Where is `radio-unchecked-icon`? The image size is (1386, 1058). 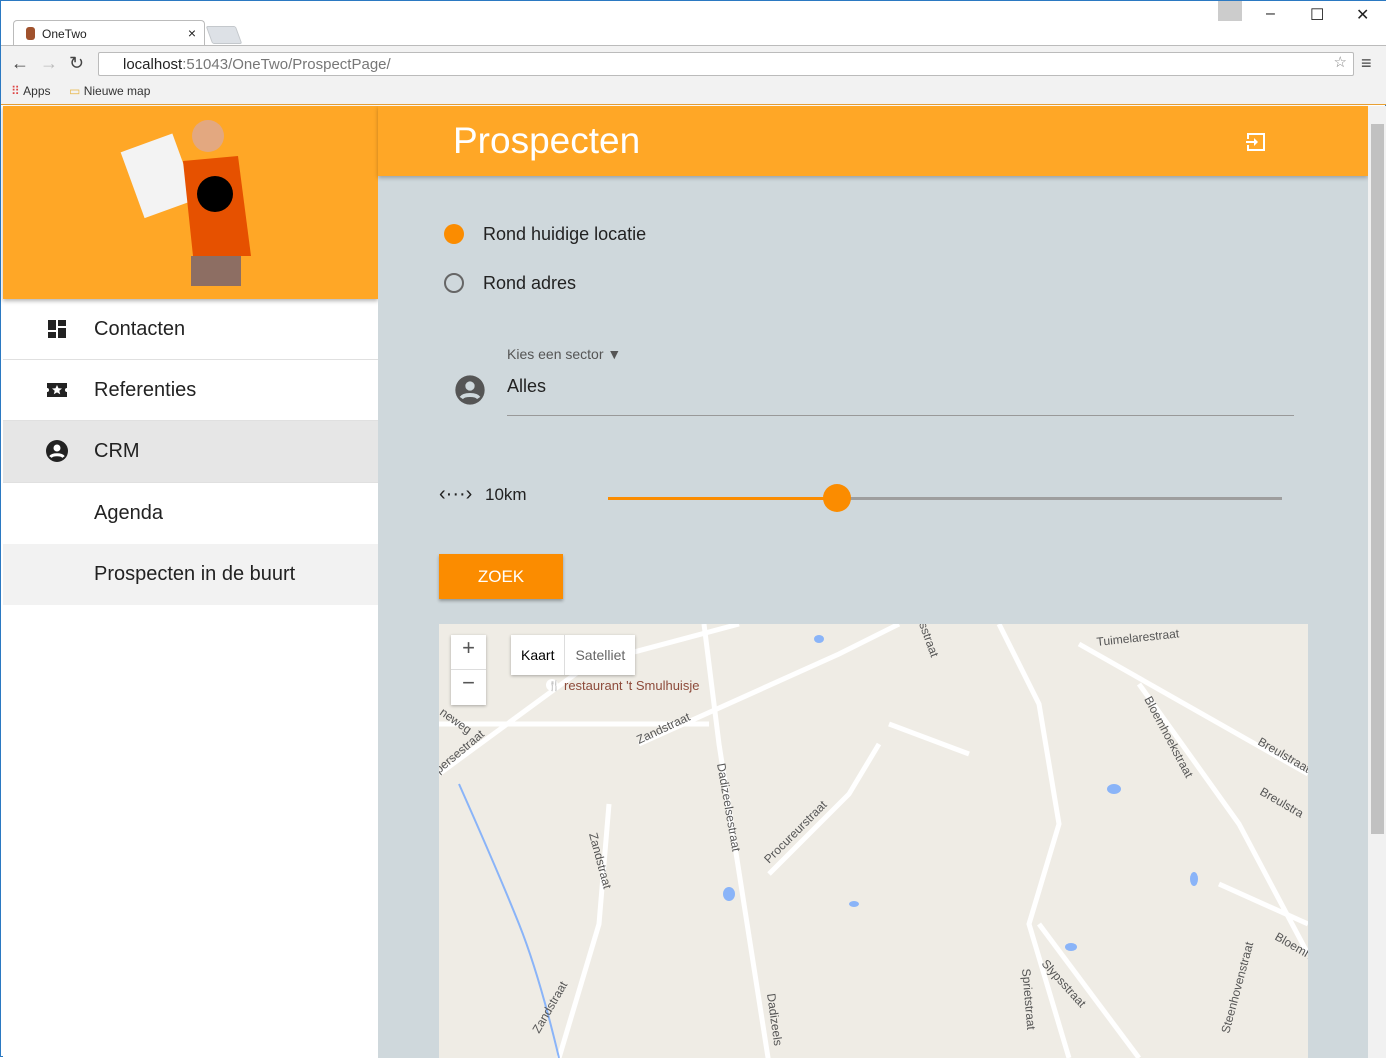
radio-unchecked-icon is located at coordinates (454, 283).